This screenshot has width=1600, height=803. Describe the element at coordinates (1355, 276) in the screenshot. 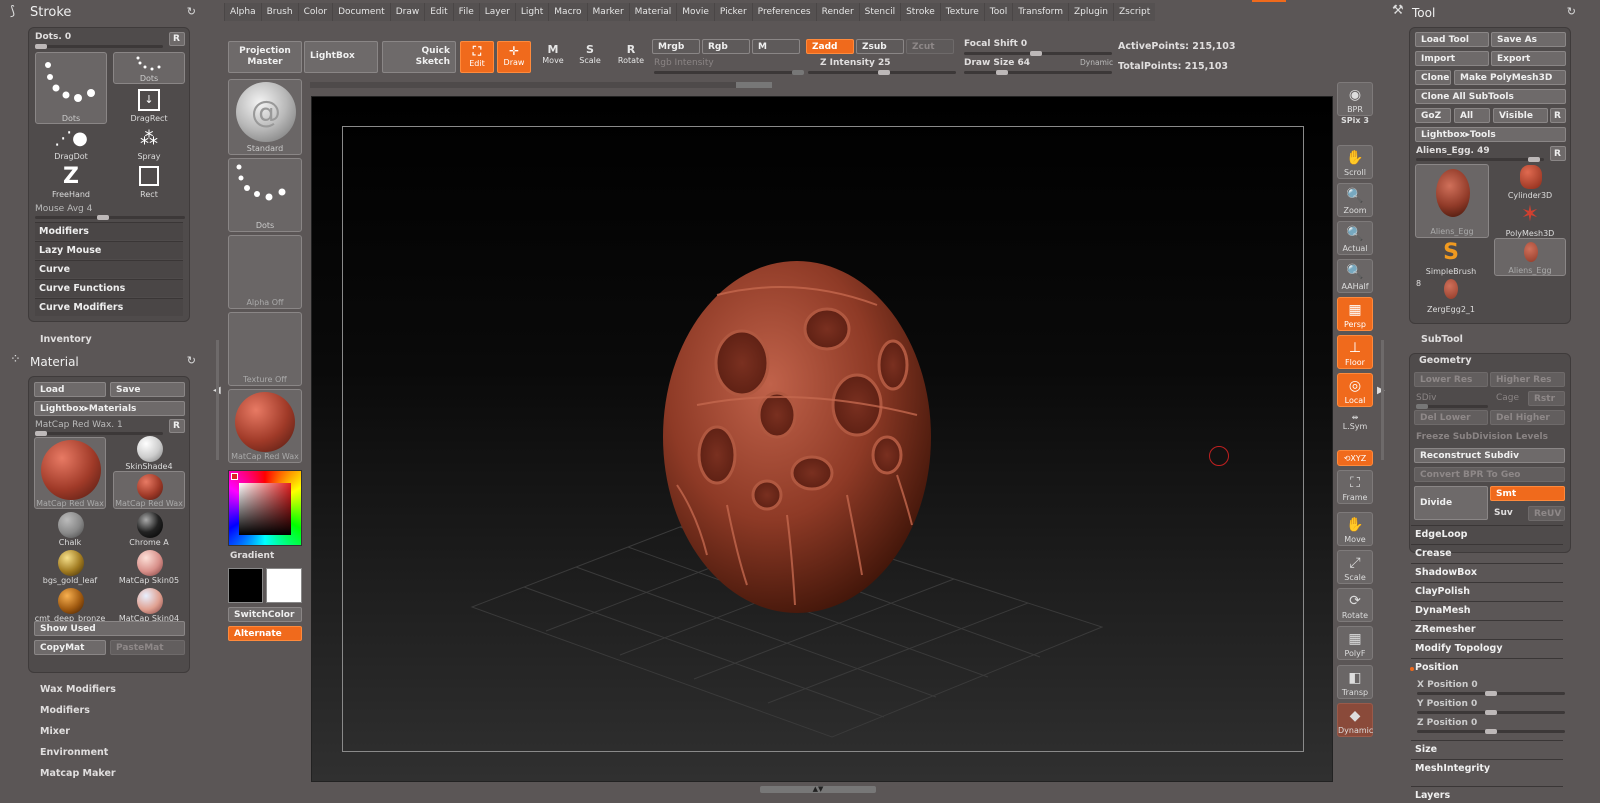

I see `shelf-aahalf-button: 🔍 AAHalf` at that location.